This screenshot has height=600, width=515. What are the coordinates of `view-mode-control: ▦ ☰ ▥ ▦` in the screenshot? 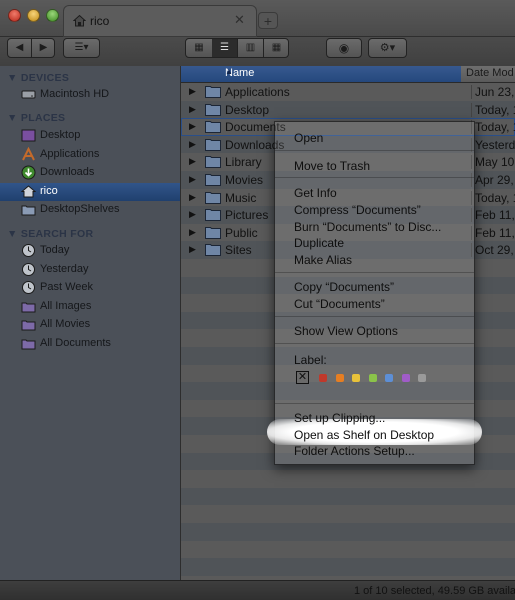 It's located at (237, 48).